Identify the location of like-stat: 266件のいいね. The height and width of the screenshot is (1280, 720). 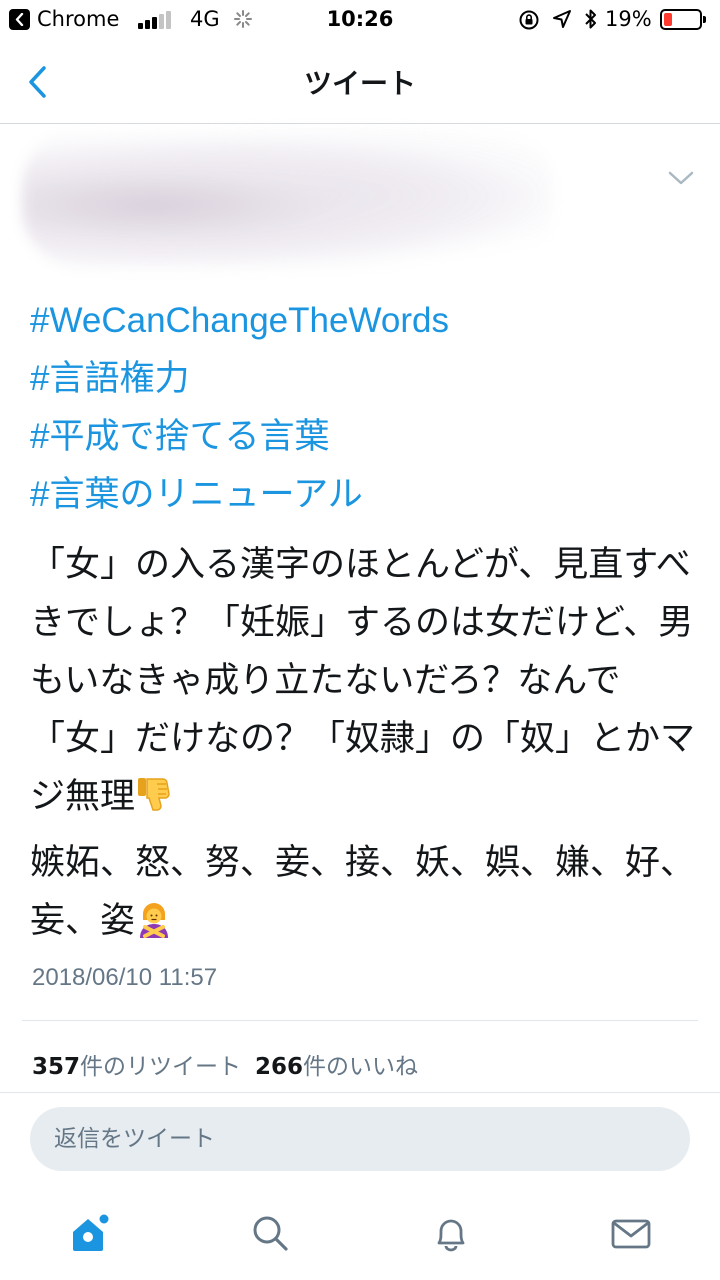
(336, 1067).